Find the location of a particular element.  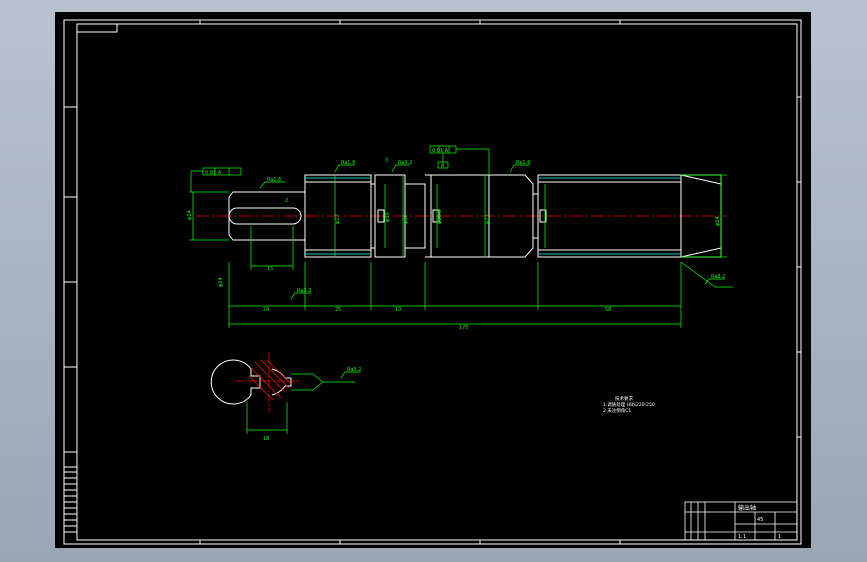

title-name: 输出轴 is located at coordinates (747, 508).